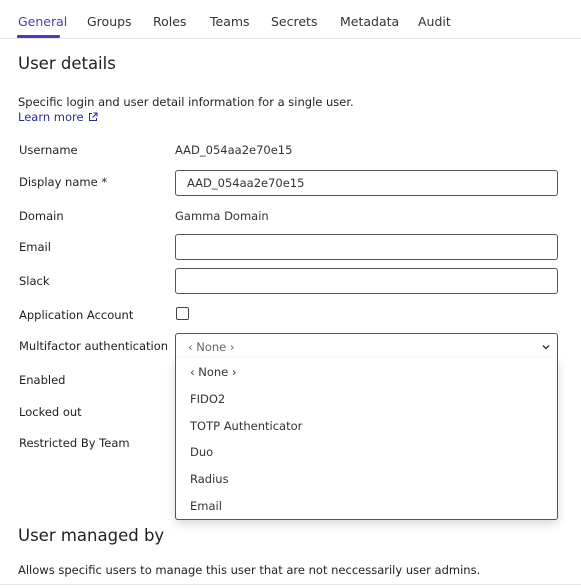  What do you see at coordinates (434, 21) in the screenshot?
I see `tab-audit: Audit` at bounding box center [434, 21].